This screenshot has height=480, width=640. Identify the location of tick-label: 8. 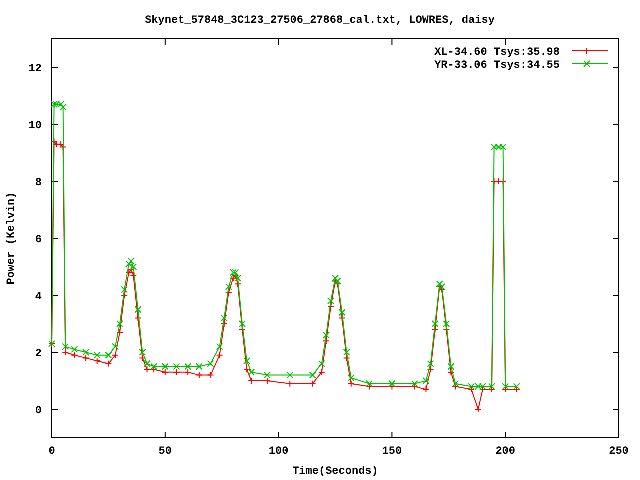
(38, 184).